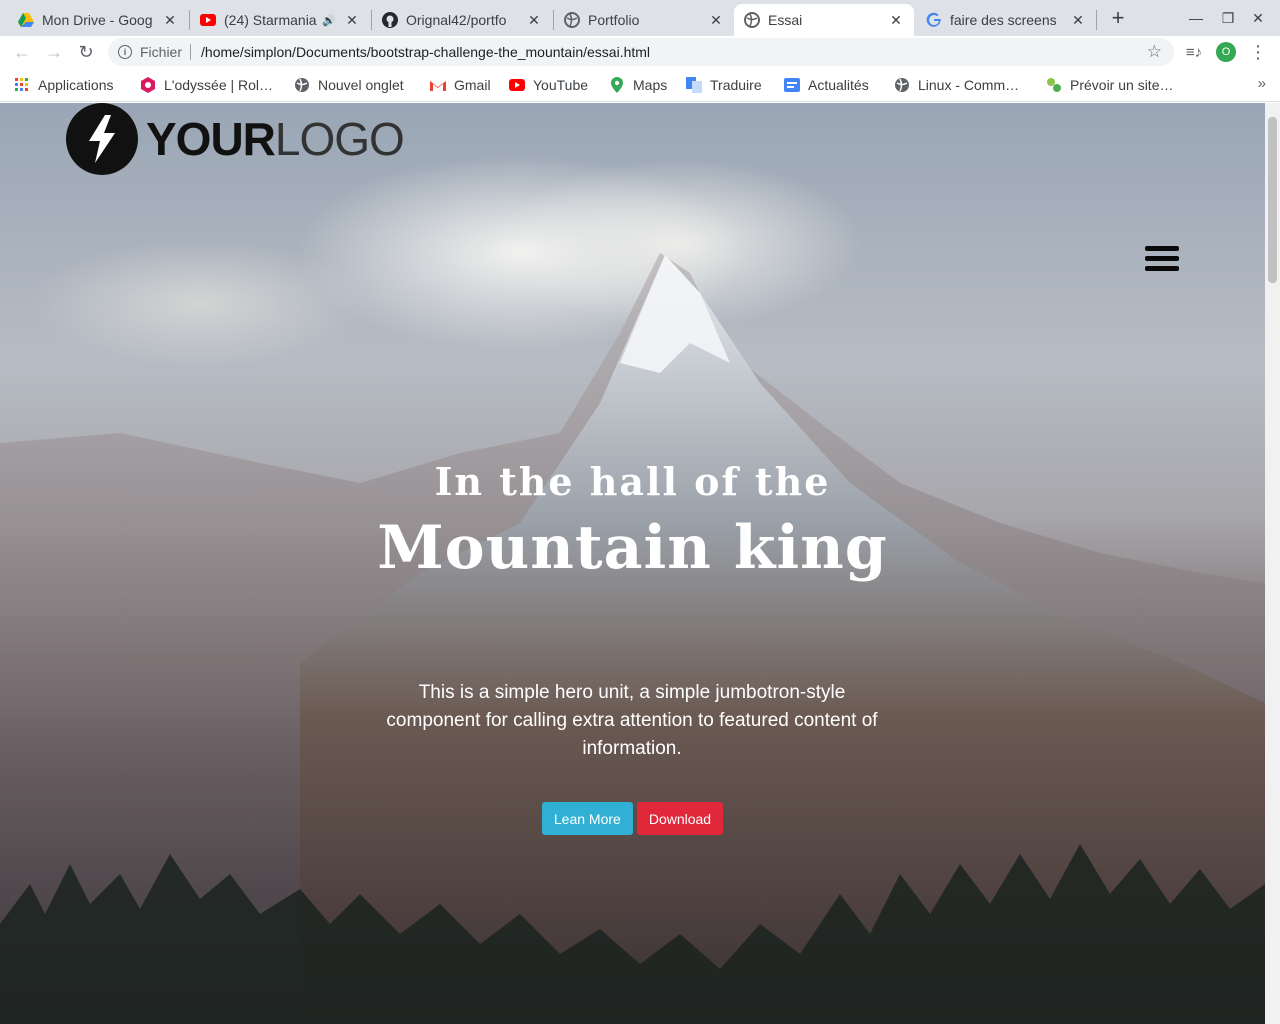 This screenshot has height=1024, width=1280. I want to click on bookmark-applications: Applications, so click(64, 85).